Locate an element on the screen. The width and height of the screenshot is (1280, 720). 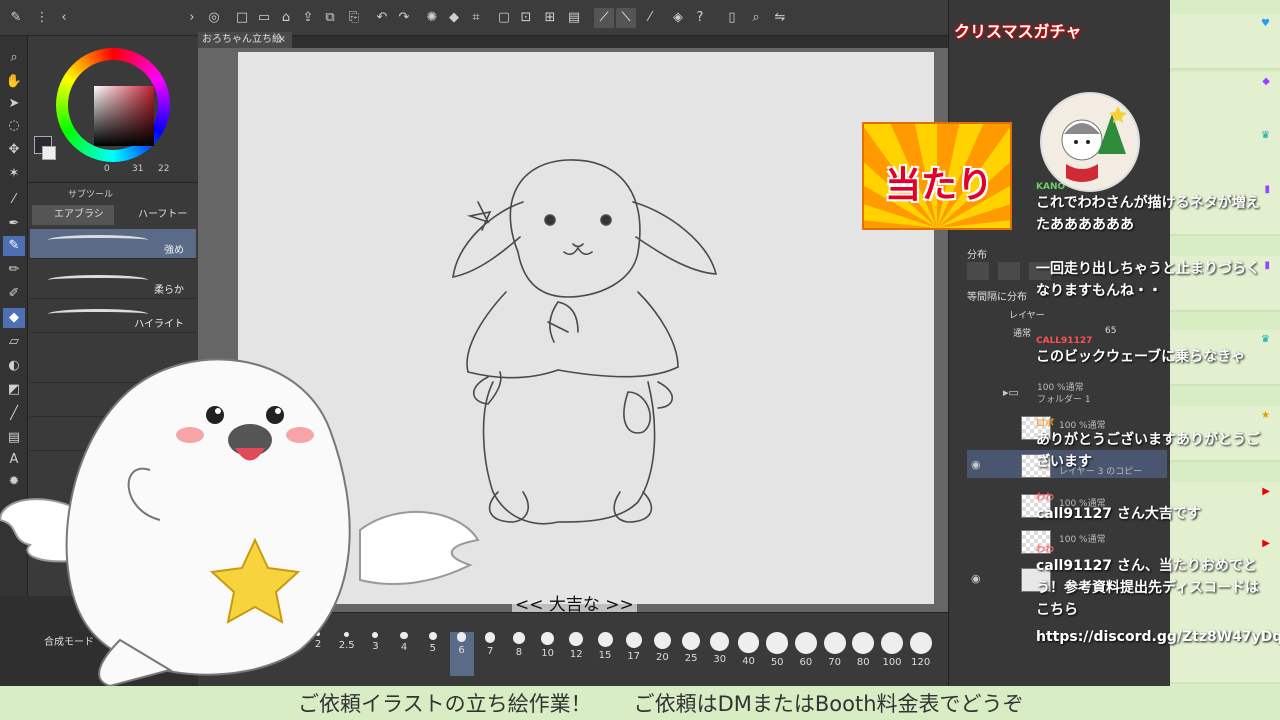
paste-icon: ⎘ is located at coordinates (354, 18).